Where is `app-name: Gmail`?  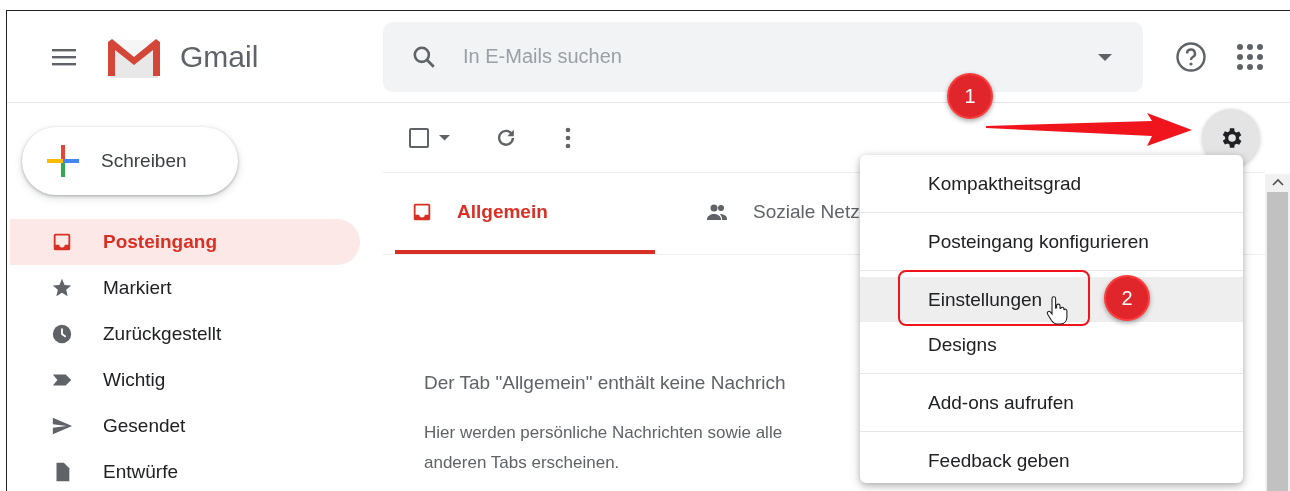
app-name: Gmail is located at coordinates (219, 56).